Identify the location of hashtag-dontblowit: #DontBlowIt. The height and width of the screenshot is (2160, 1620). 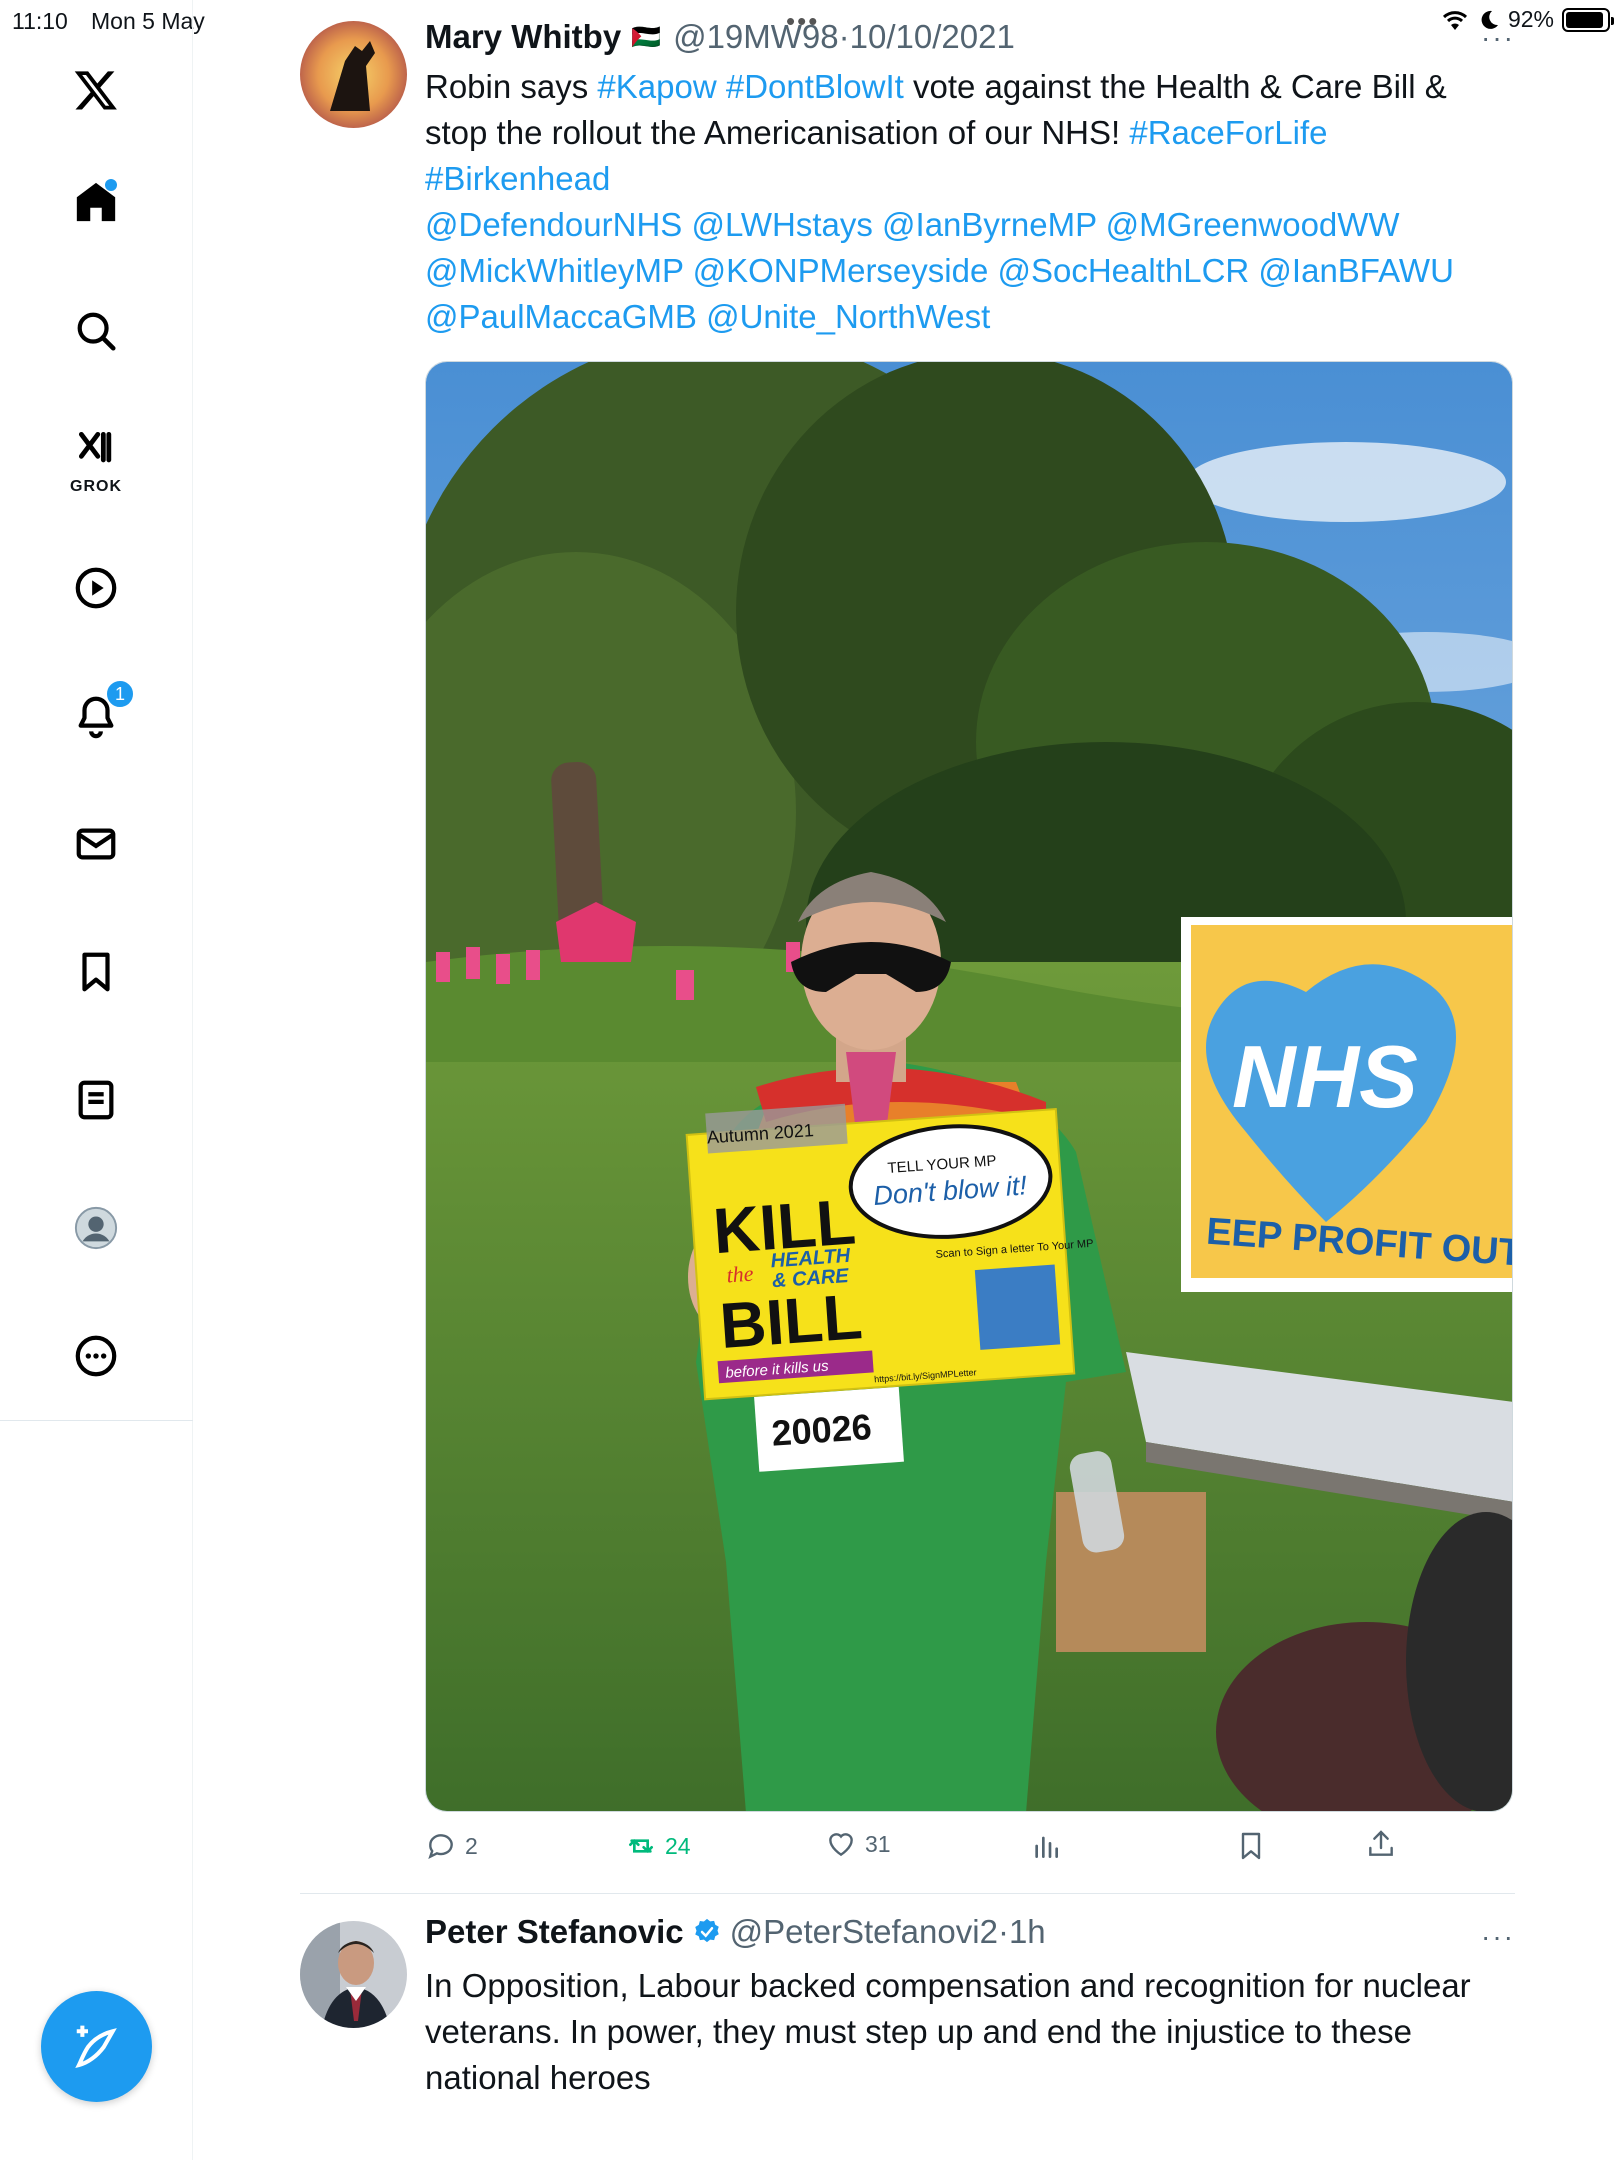
(815, 86).